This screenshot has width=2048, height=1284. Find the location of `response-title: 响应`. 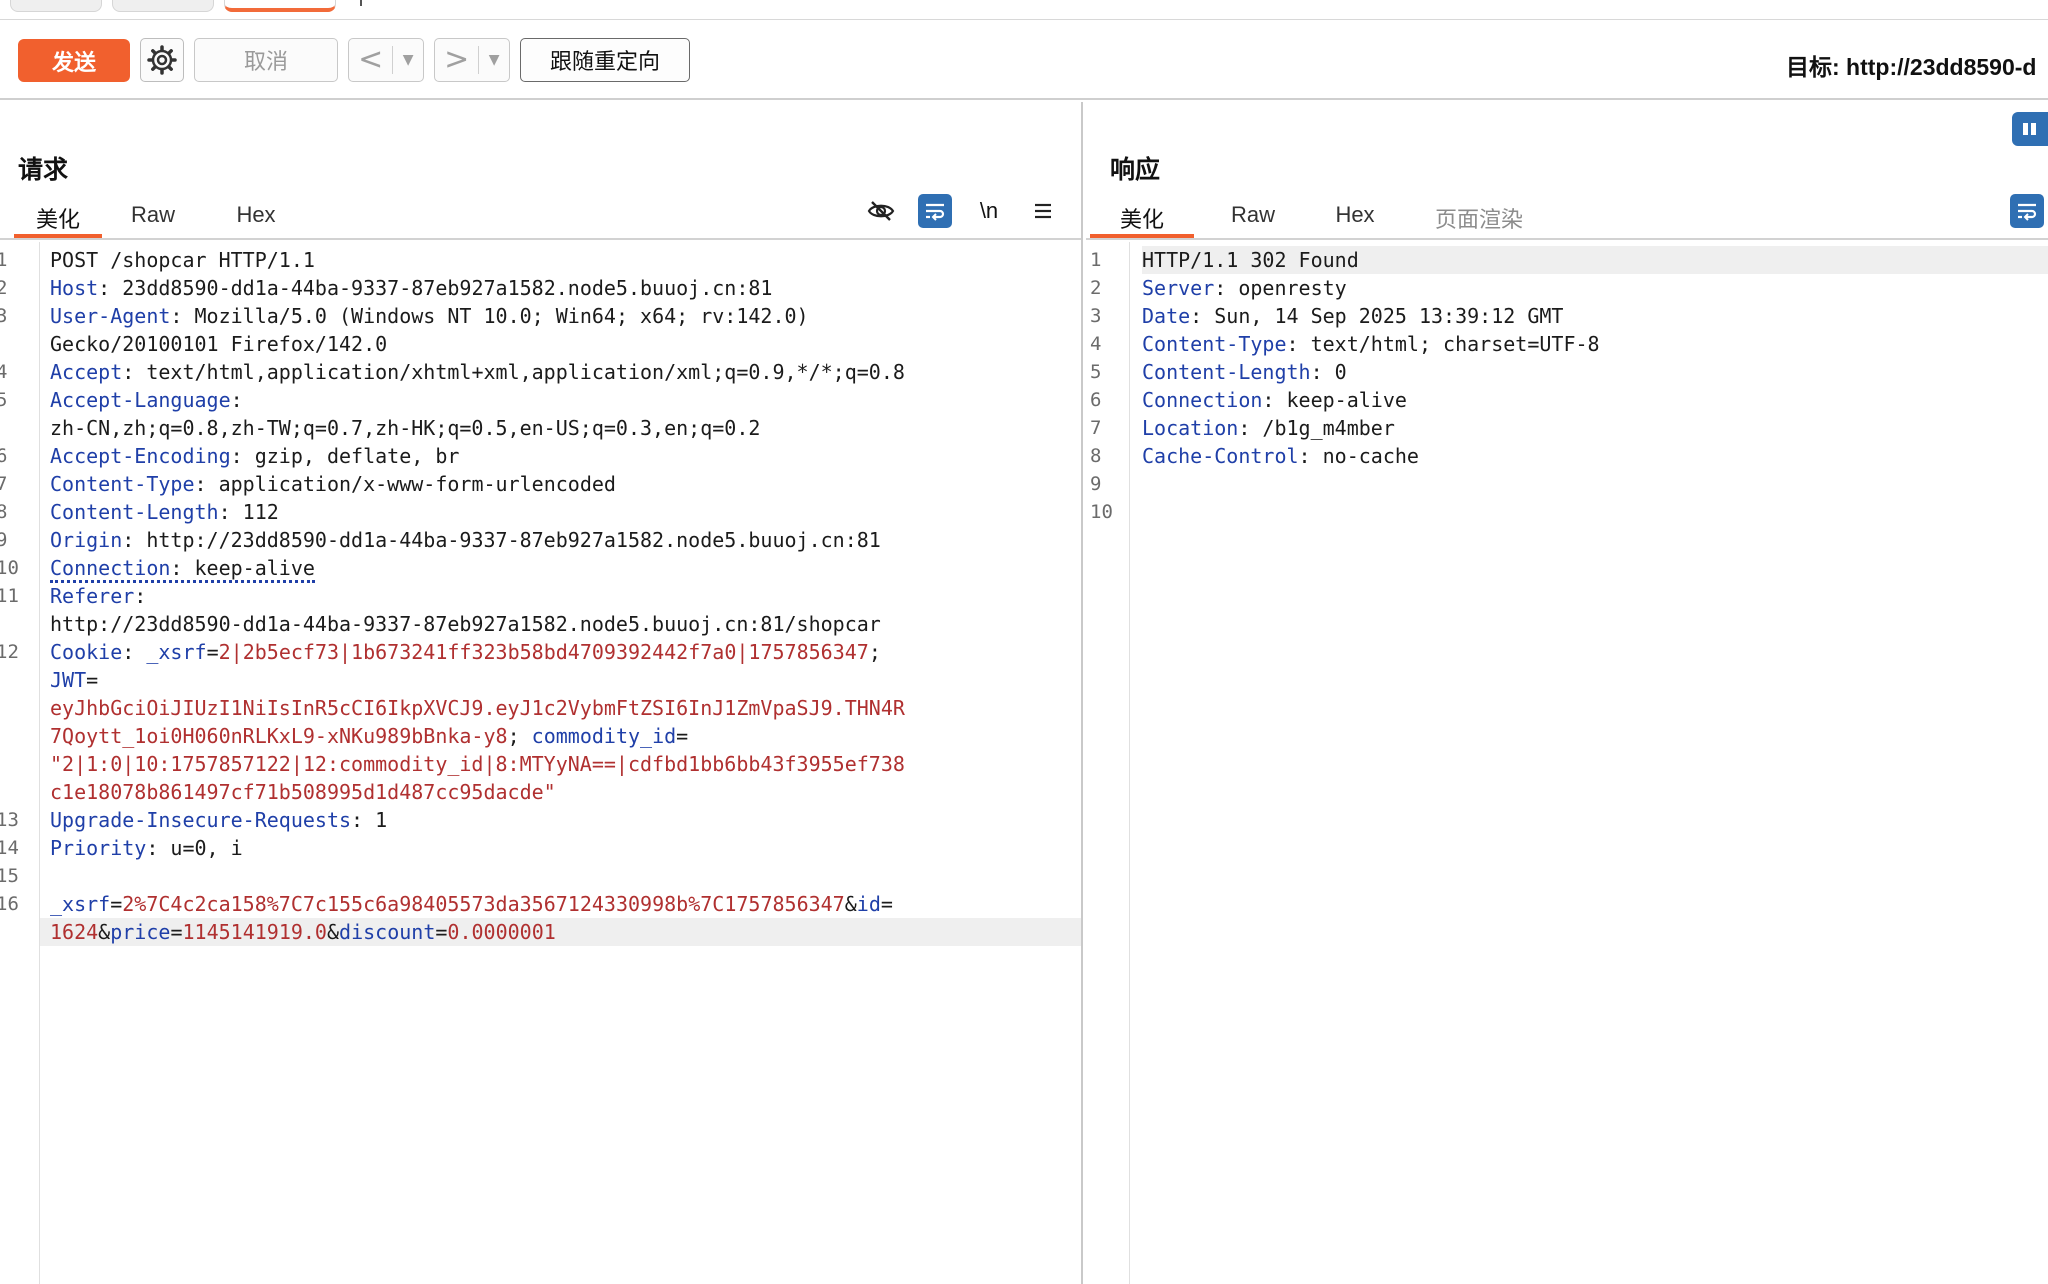

response-title: 响应 is located at coordinates (1135, 169).